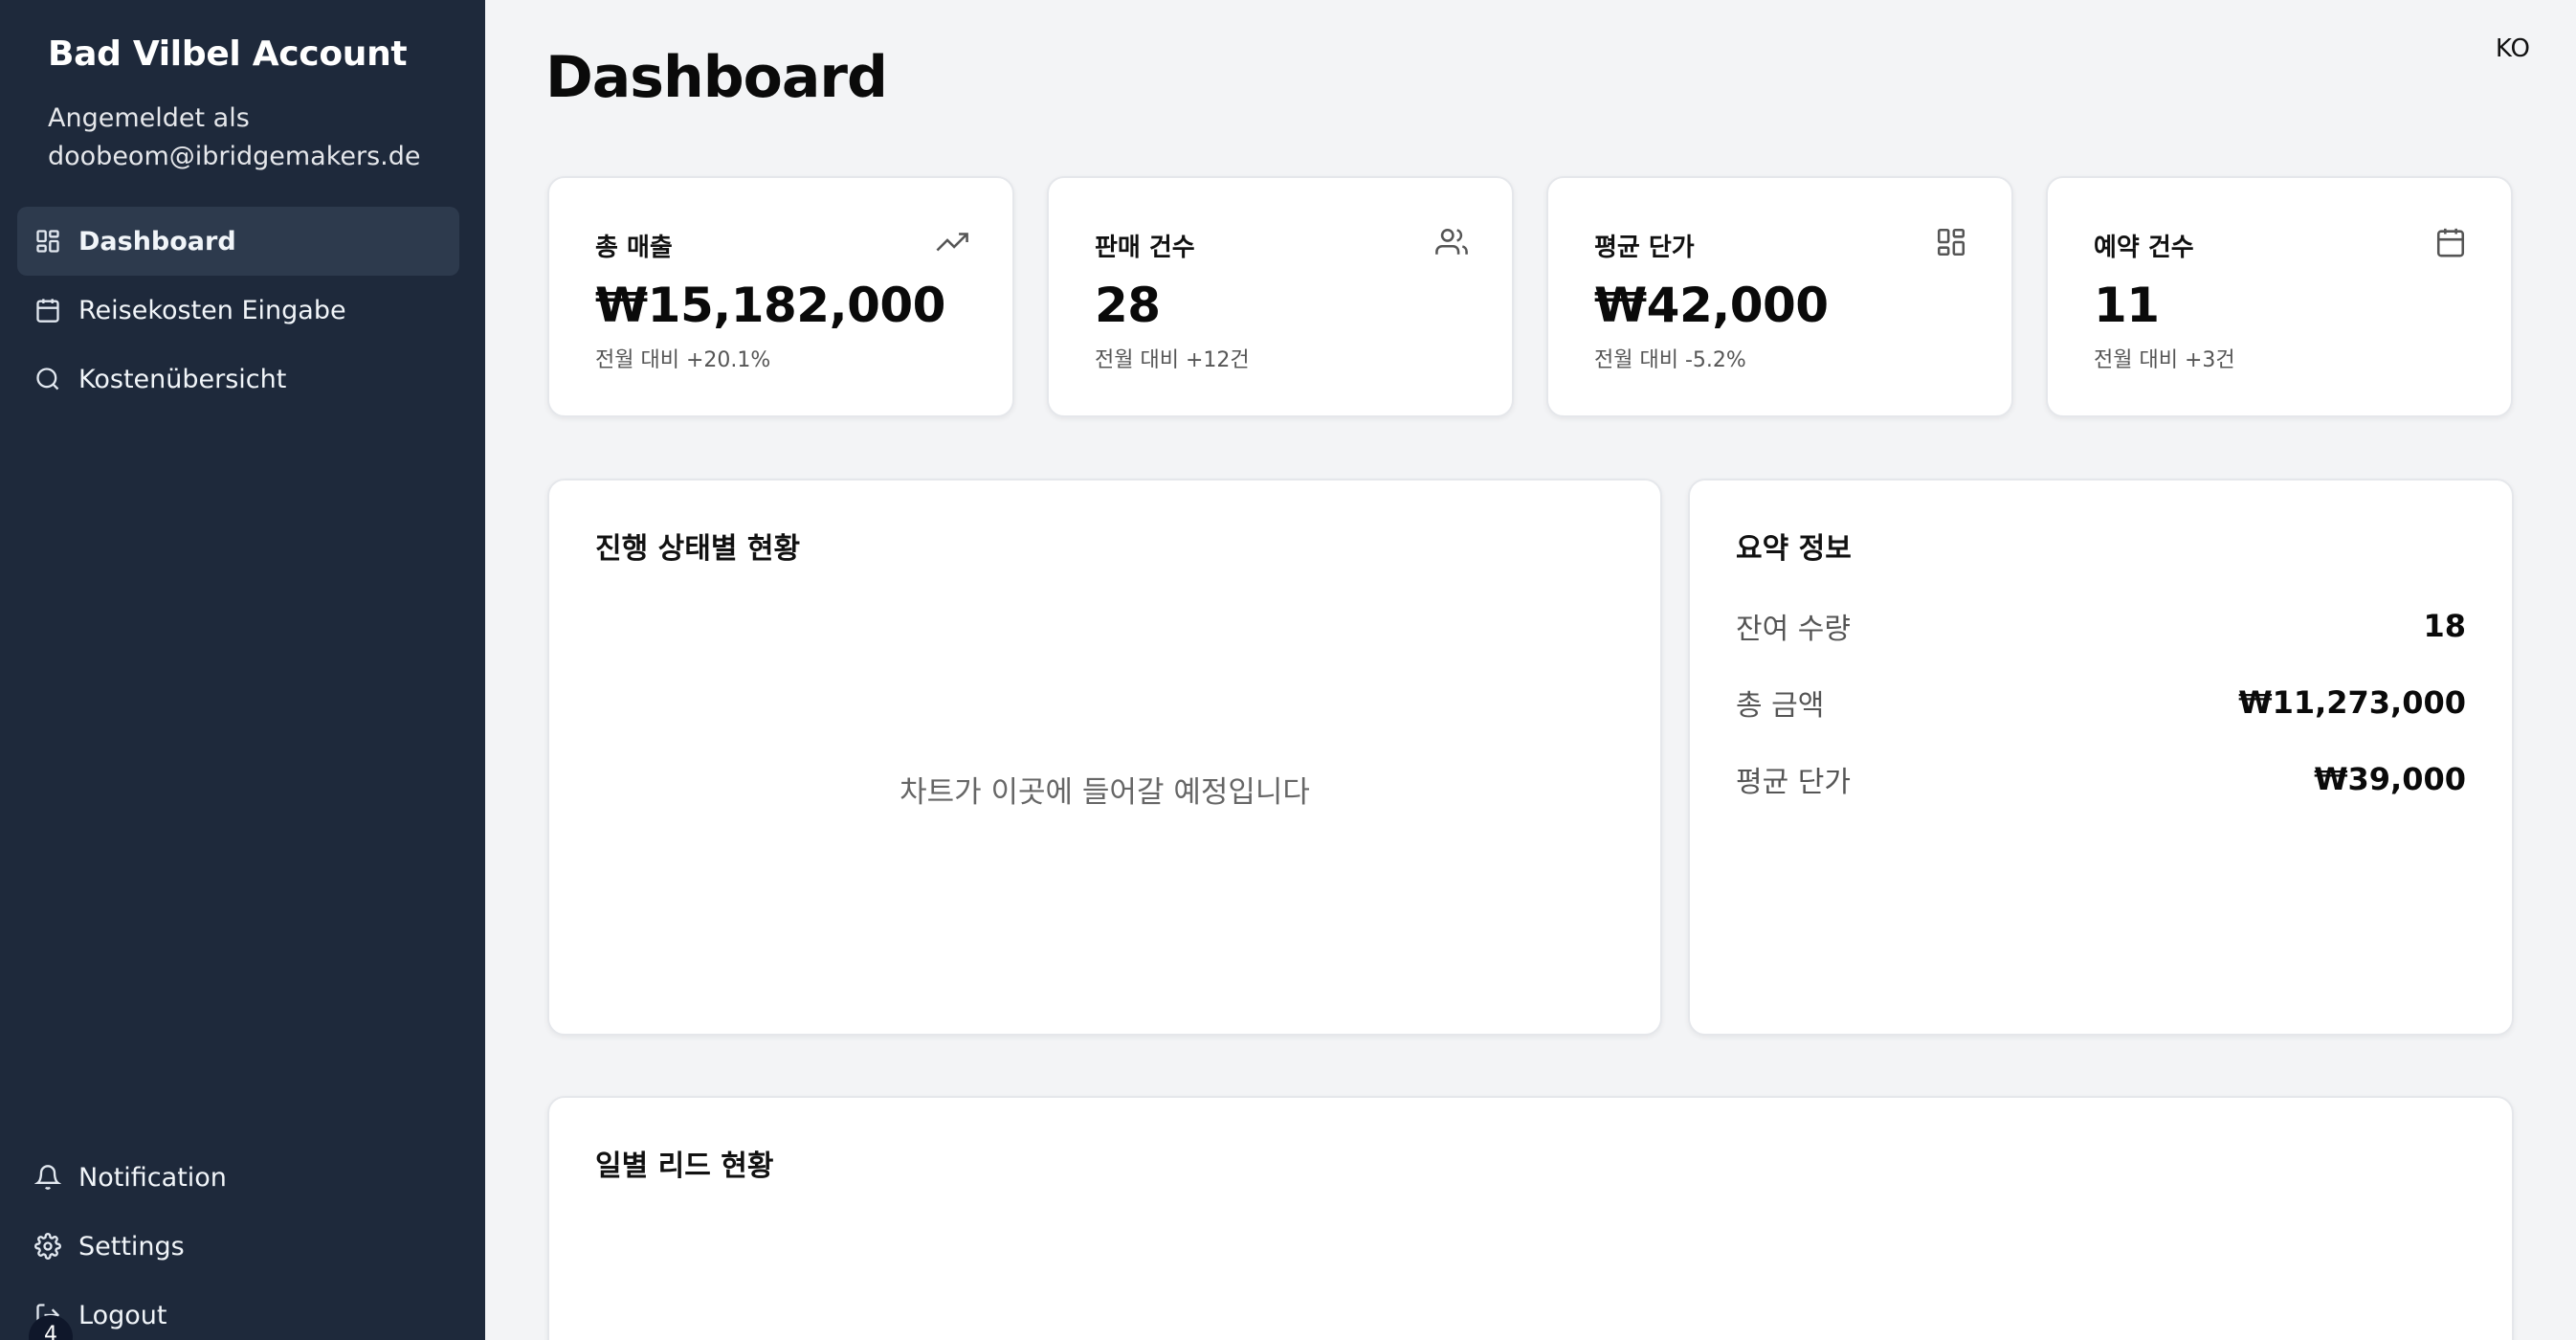 The height and width of the screenshot is (1340, 2576). What do you see at coordinates (234, 138) in the screenshot?
I see `login-info: Angemeldet als doobeom@ibridgemakers.de` at bounding box center [234, 138].